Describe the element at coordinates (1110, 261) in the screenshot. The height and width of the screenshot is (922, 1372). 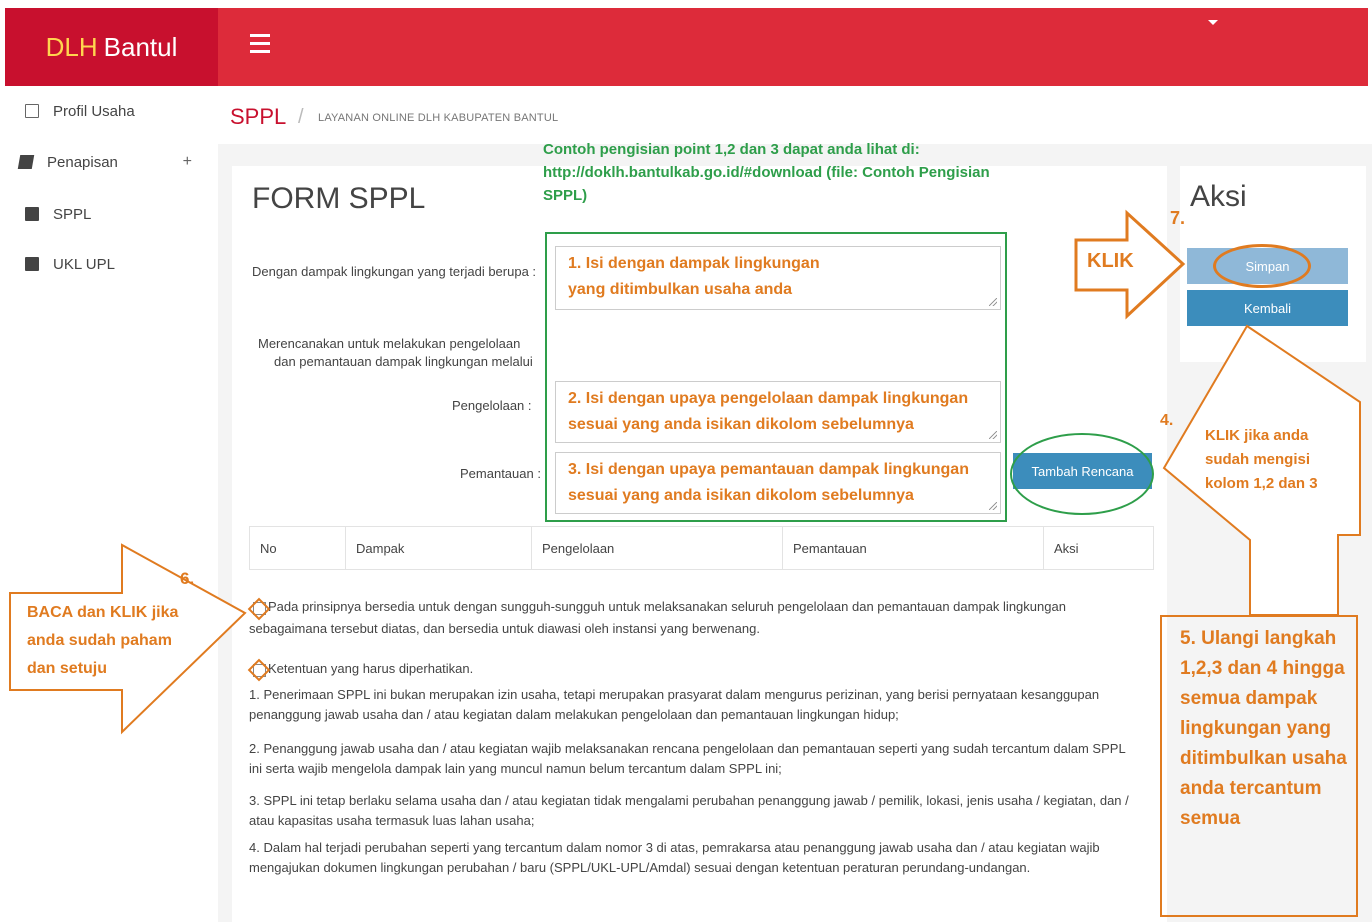
I see `klik-label: KLIK` at that location.